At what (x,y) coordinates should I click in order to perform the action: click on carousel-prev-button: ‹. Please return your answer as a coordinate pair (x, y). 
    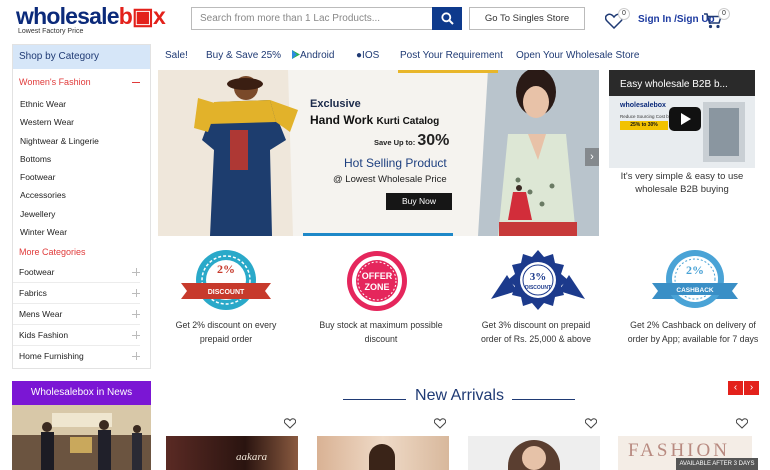
    Looking at the image, I should click on (735, 388).